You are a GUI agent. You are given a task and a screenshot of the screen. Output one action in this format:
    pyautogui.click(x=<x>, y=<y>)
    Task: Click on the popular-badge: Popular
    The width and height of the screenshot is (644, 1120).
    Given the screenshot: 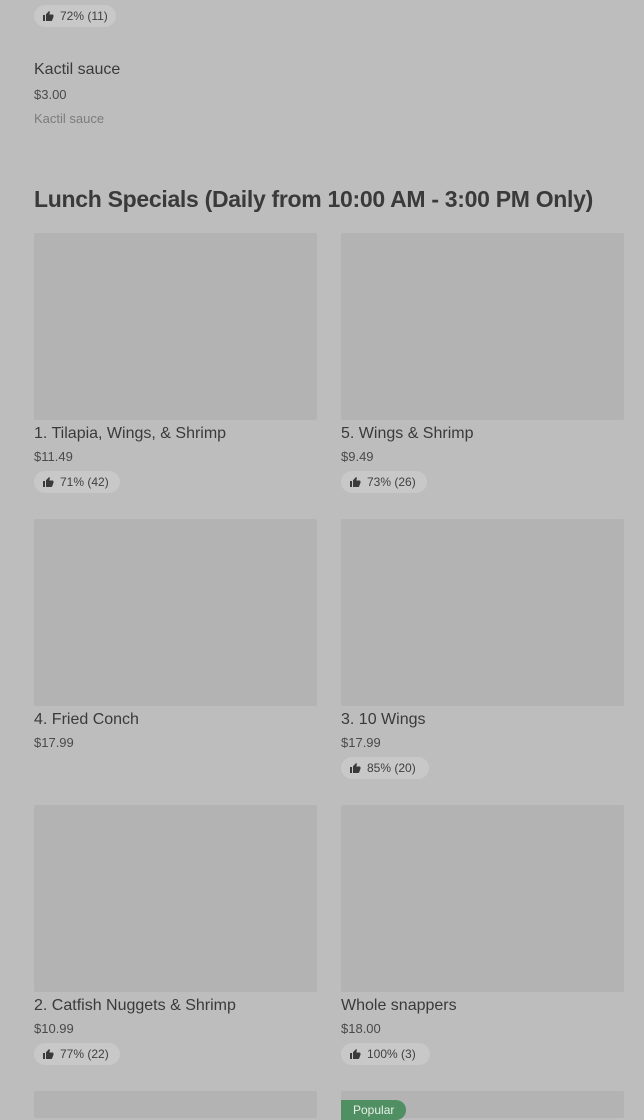 What is the action you would take?
    pyautogui.click(x=374, y=1110)
    